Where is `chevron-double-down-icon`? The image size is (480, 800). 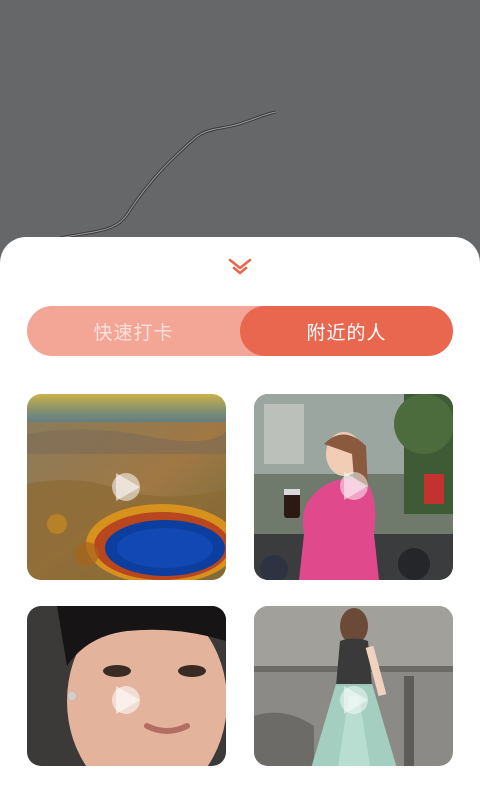 chevron-double-down-icon is located at coordinates (240, 266).